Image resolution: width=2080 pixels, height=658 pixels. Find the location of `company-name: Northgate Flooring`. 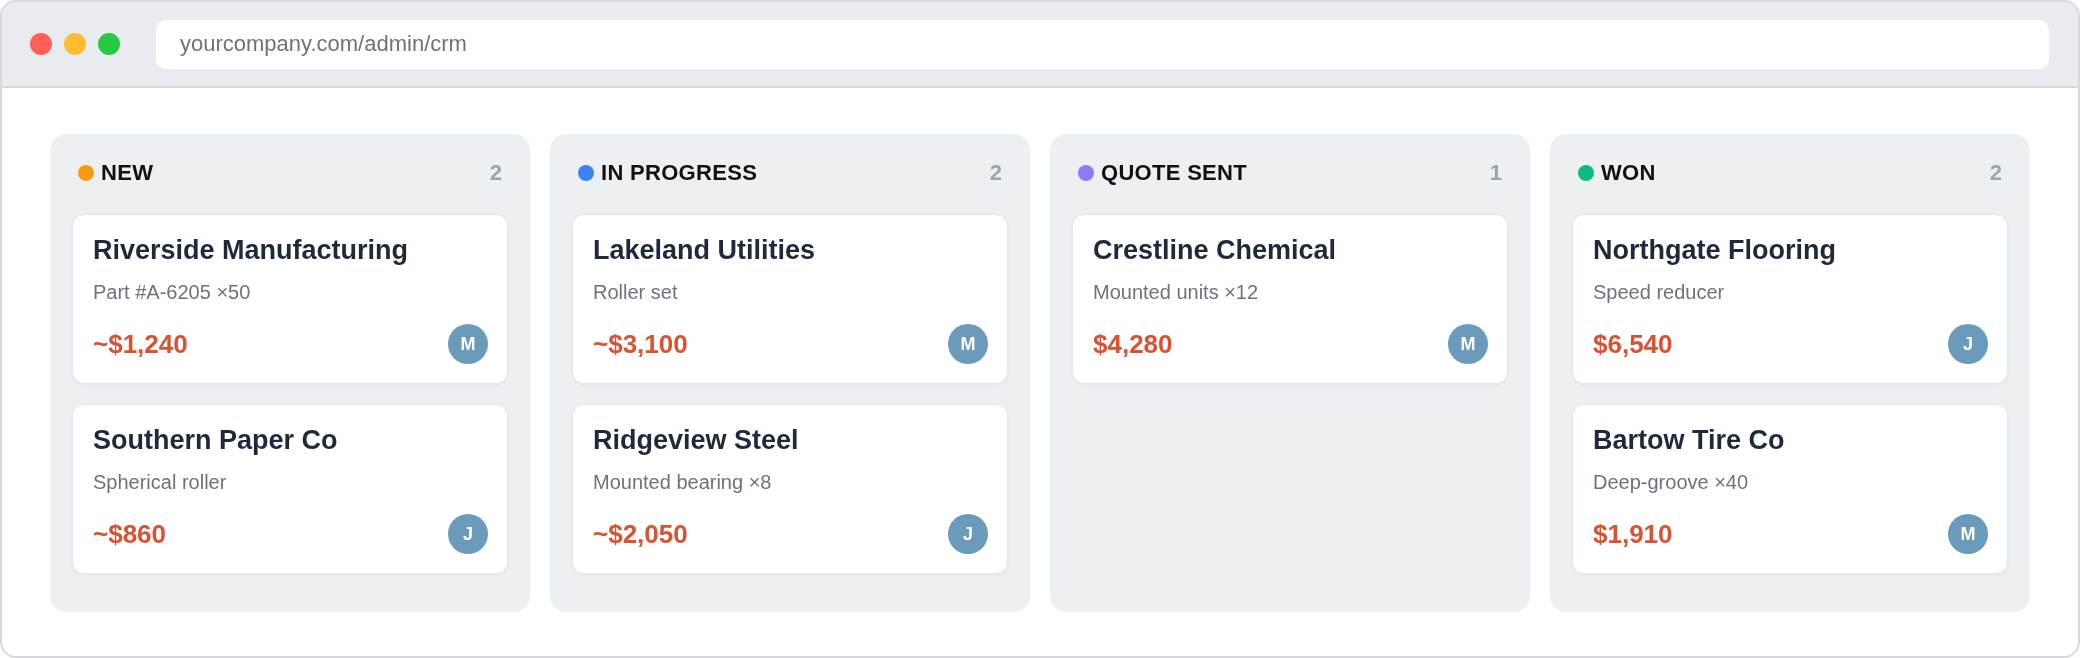

company-name: Northgate Flooring is located at coordinates (1715, 250).